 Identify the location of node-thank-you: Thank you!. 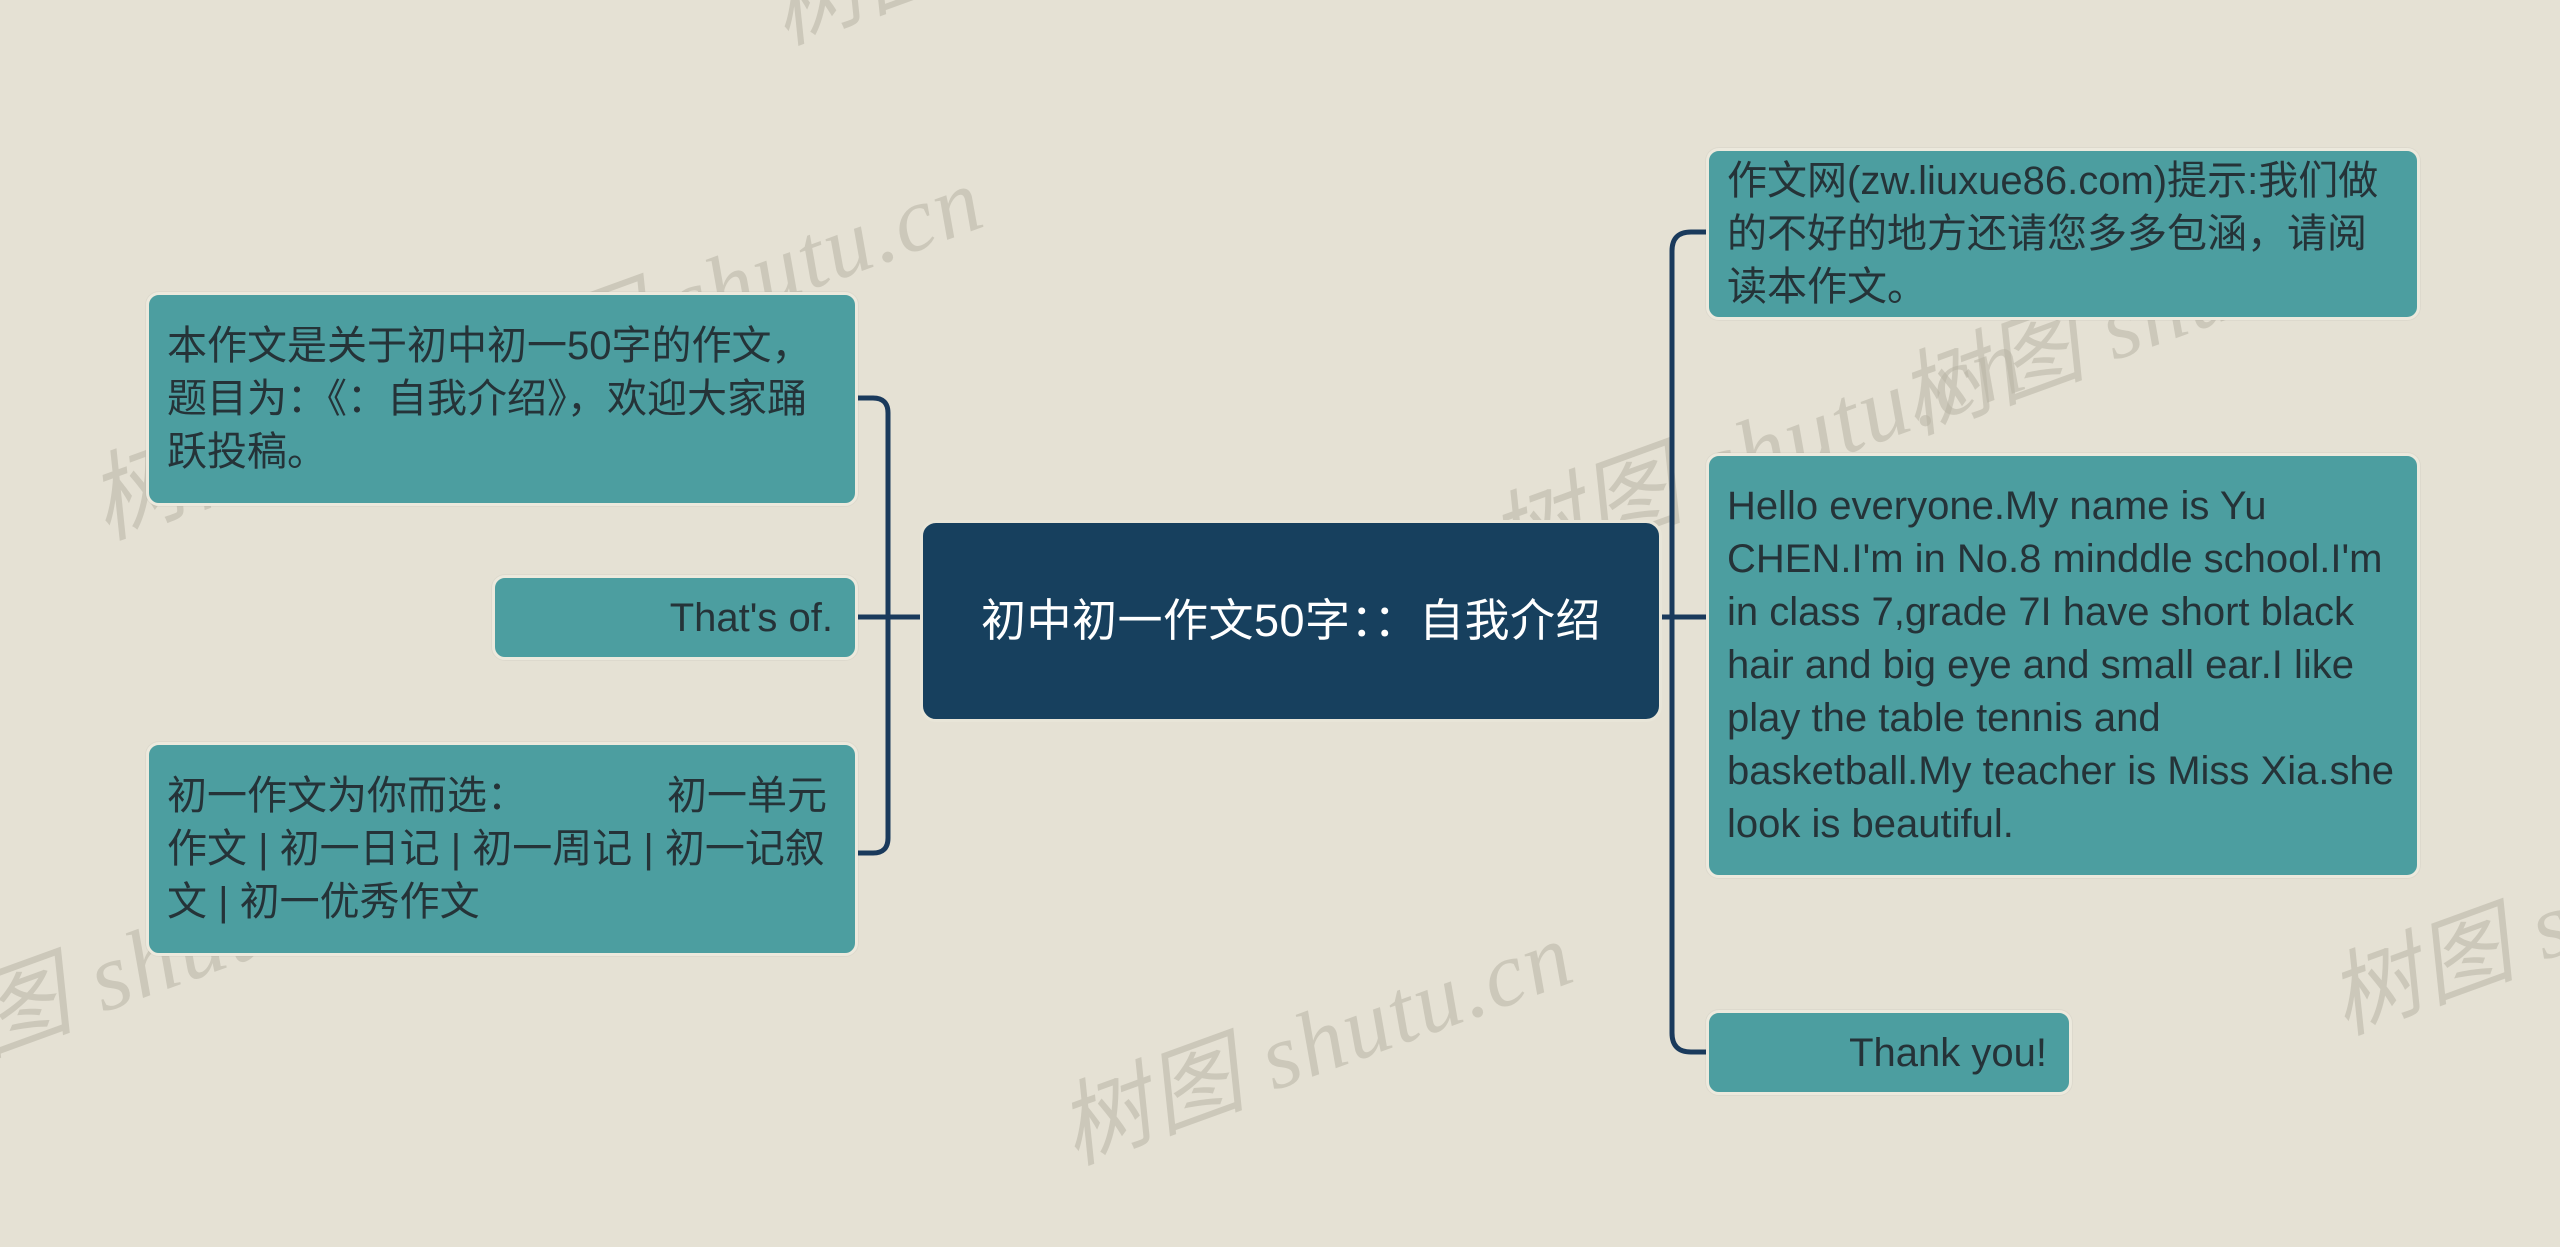
(1889, 1052).